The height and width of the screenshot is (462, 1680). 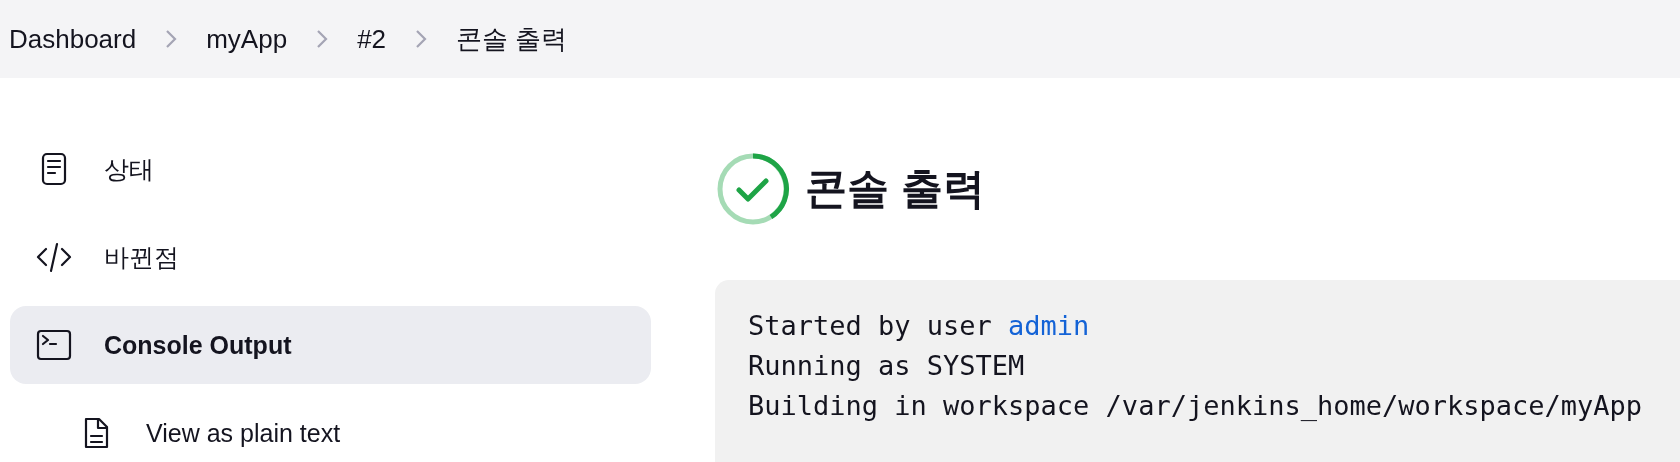 I want to click on sidebar-item: Console Output, so click(x=330, y=345).